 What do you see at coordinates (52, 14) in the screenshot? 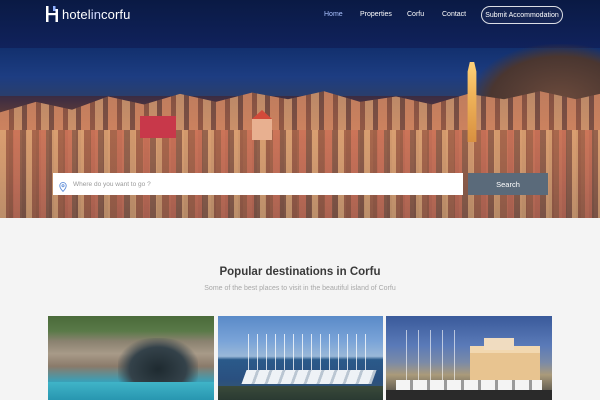
I see `hotel-logo-icon` at bounding box center [52, 14].